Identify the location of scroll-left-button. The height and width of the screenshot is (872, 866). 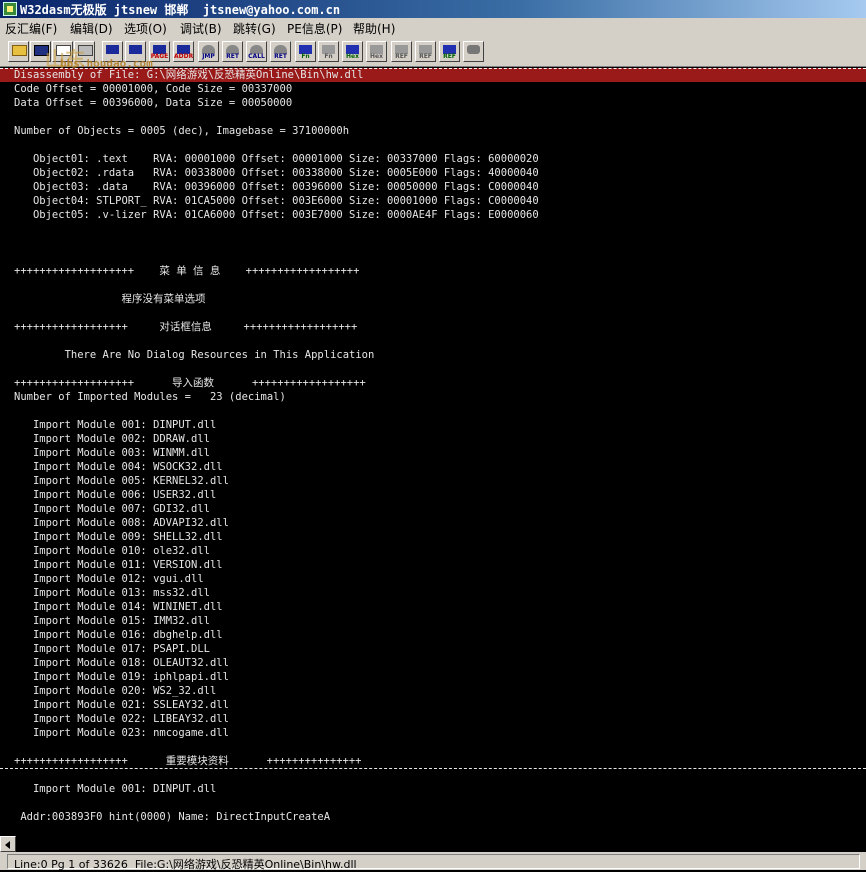
(8, 844).